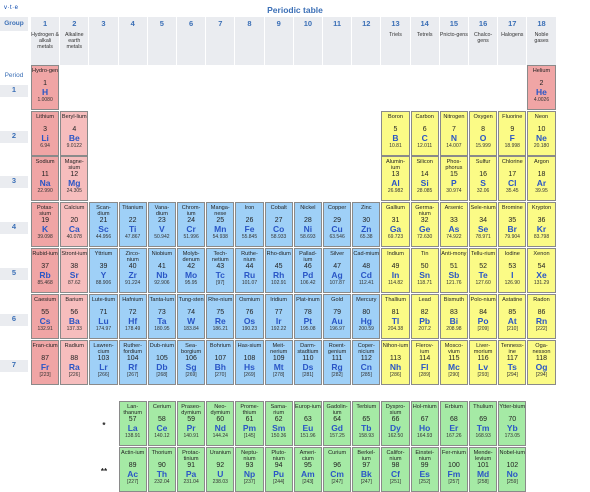 This screenshot has height=492, width=590. What do you see at coordinates (132, 24) in the screenshot?
I see `group-header-4: 4` at bounding box center [132, 24].